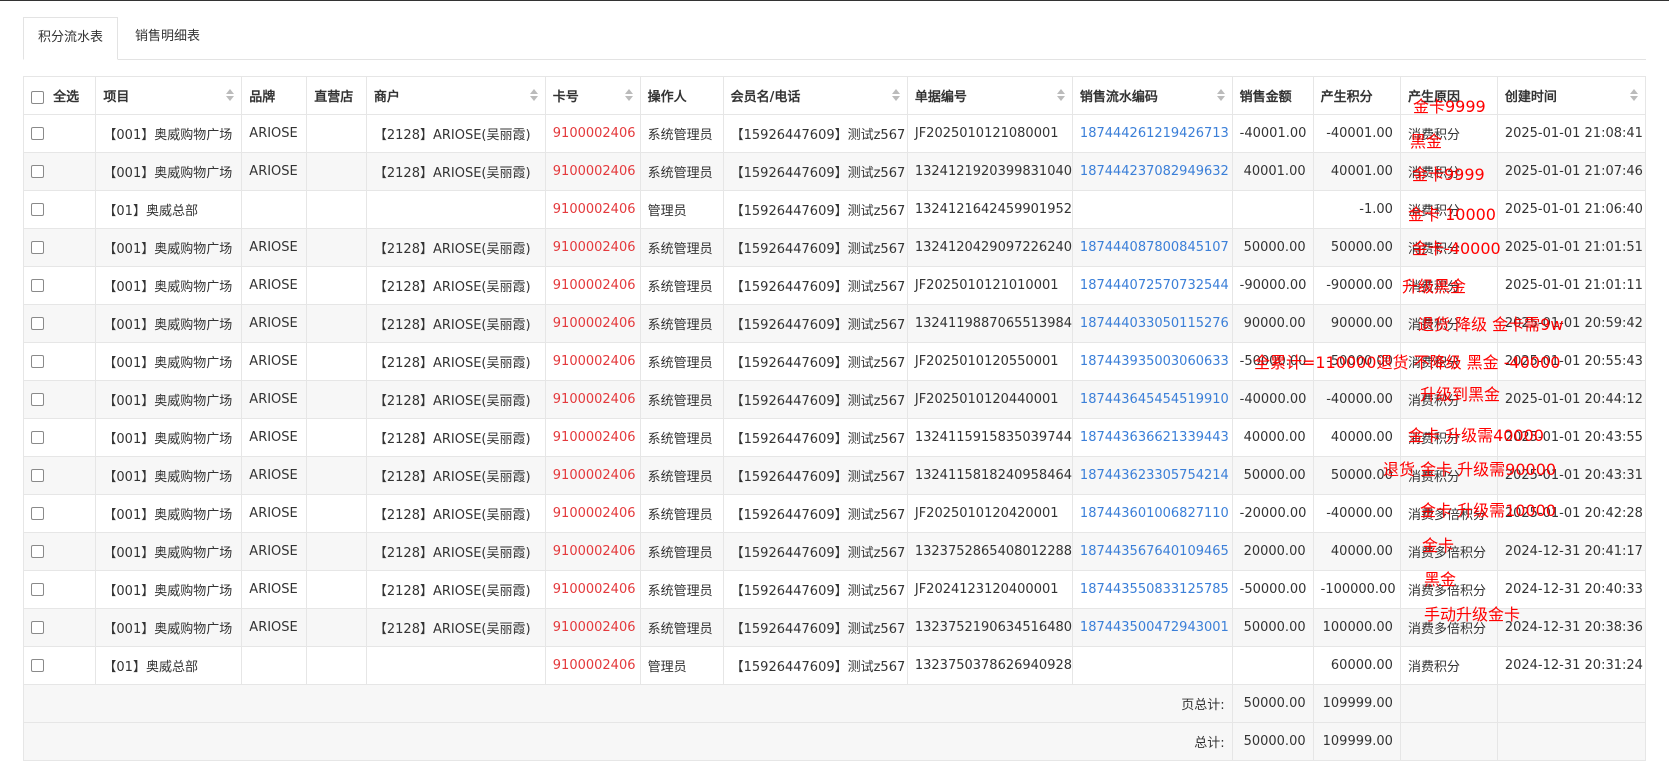  Describe the element at coordinates (989, 551) in the screenshot. I see `doc-no-cell: 1323752865408012288` at that location.